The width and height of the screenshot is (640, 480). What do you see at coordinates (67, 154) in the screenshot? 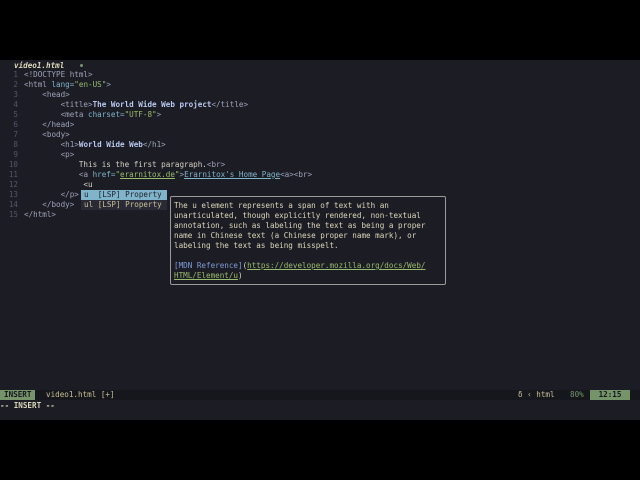
I see `code-token: <p>` at bounding box center [67, 154].